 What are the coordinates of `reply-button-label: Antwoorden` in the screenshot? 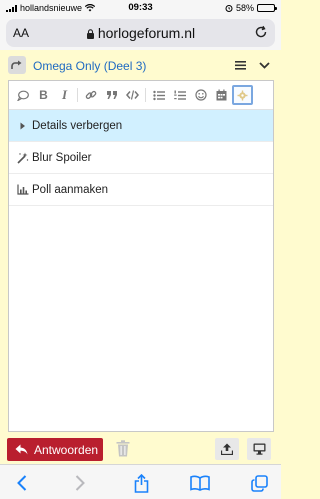 It's located at (66, 449).